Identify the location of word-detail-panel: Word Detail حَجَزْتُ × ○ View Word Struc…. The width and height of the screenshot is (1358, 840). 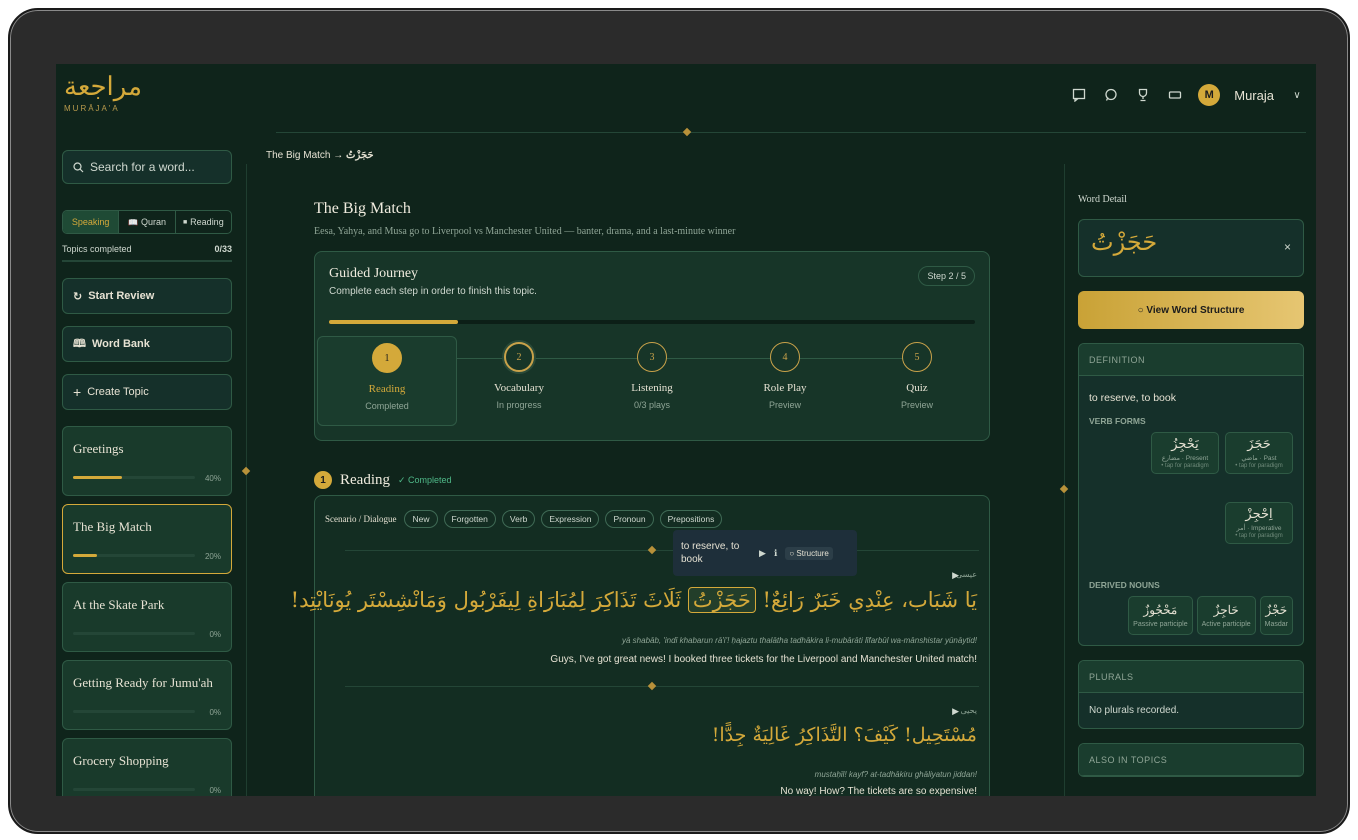
(1191, 485).